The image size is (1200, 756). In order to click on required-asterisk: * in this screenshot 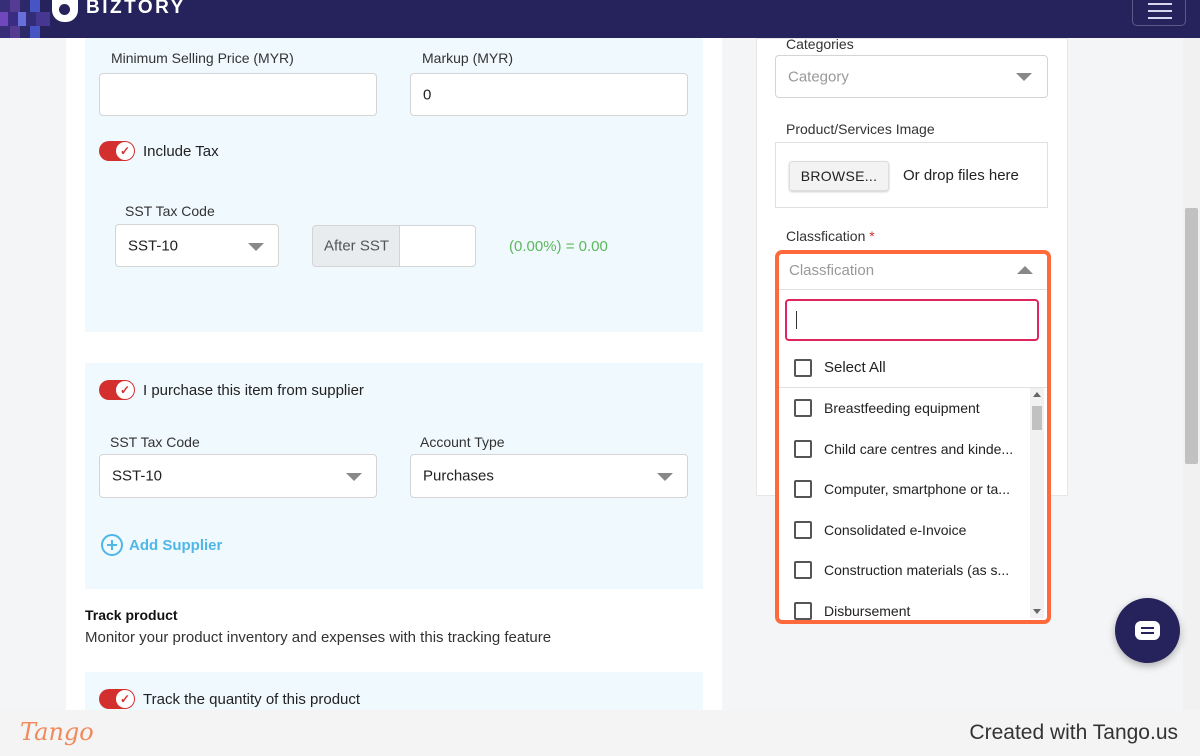, I will do `click(872, 236)`.